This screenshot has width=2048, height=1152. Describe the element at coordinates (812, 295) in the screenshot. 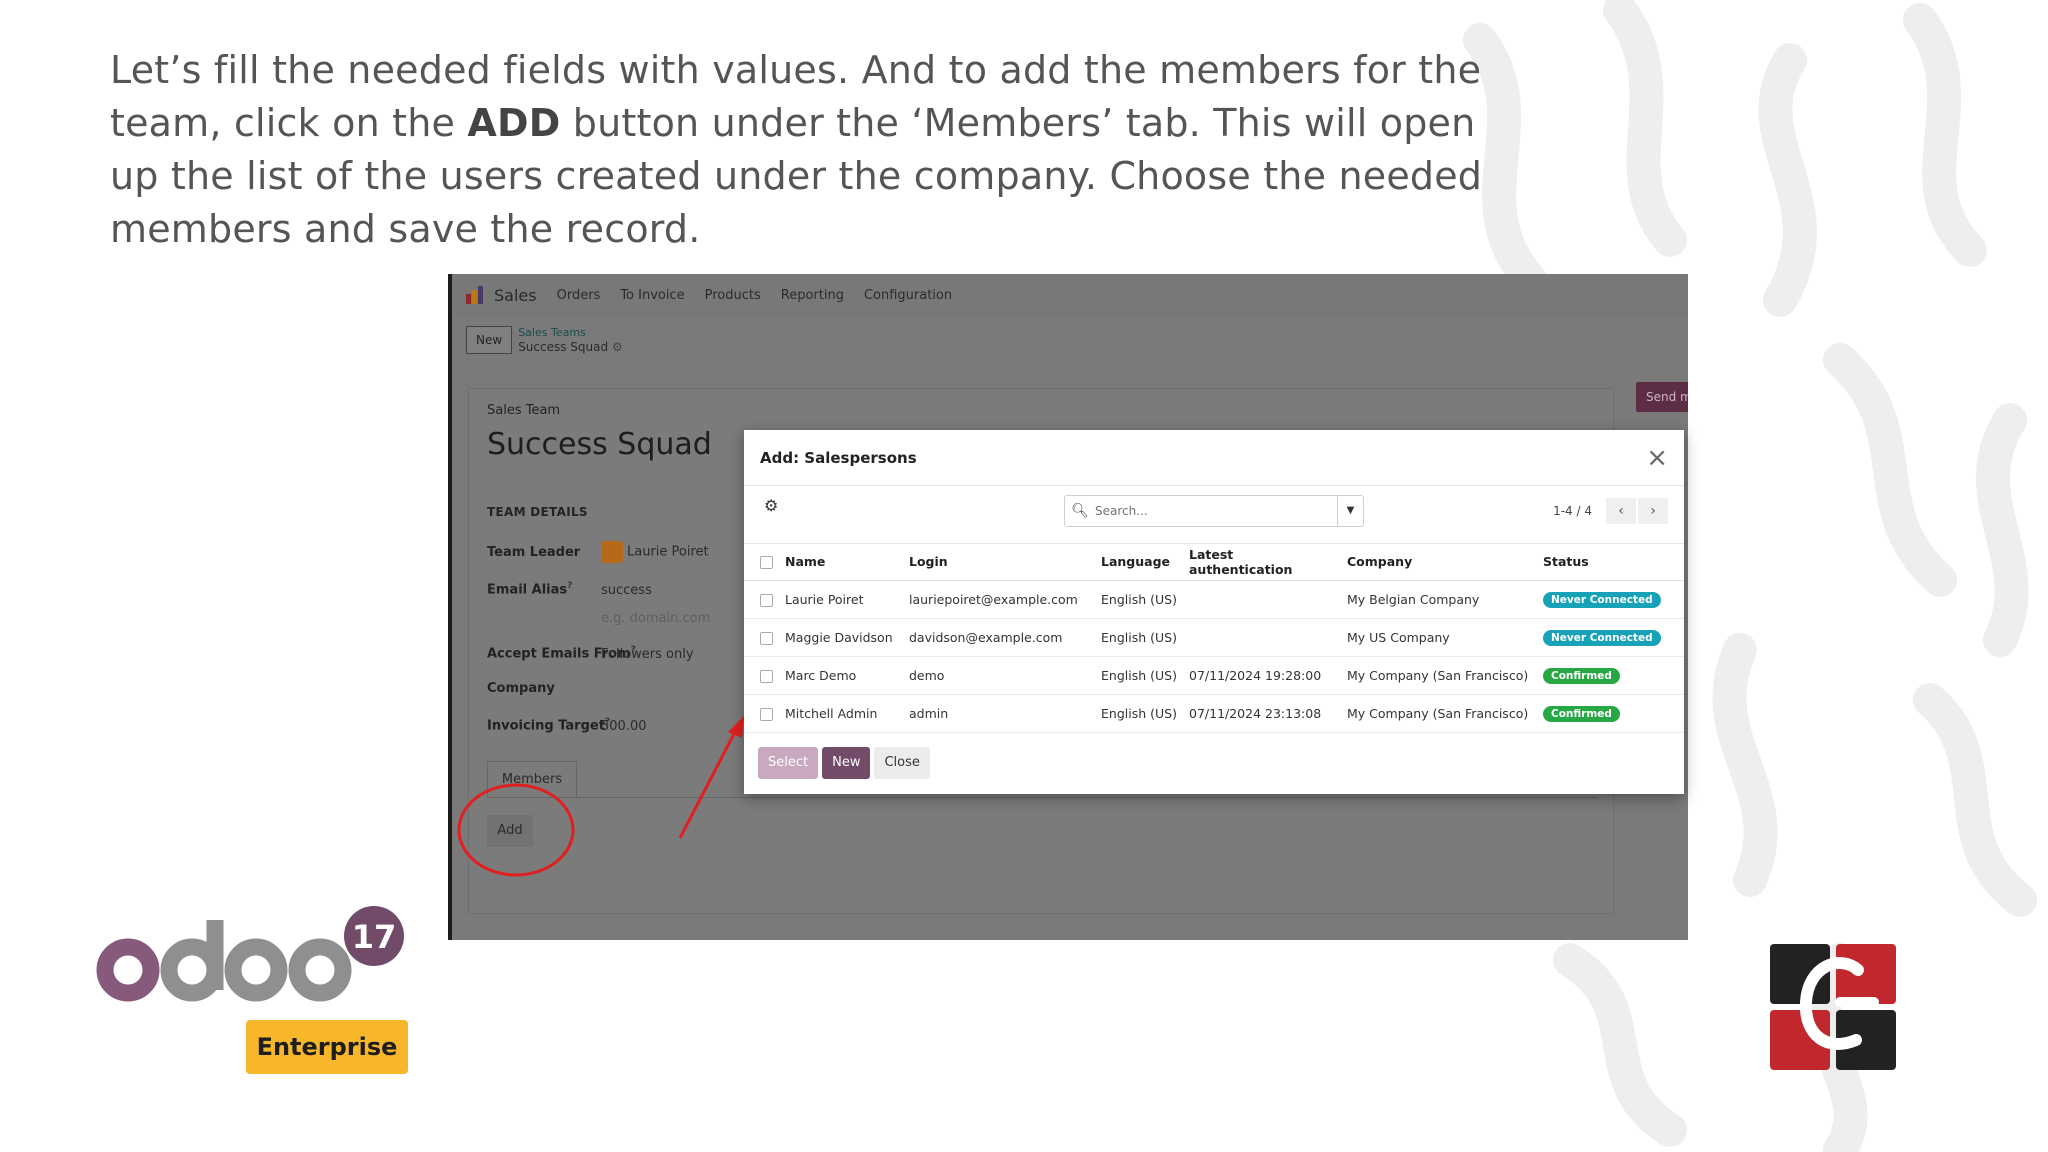

I see `menu-reporting: Reporting` at that location.